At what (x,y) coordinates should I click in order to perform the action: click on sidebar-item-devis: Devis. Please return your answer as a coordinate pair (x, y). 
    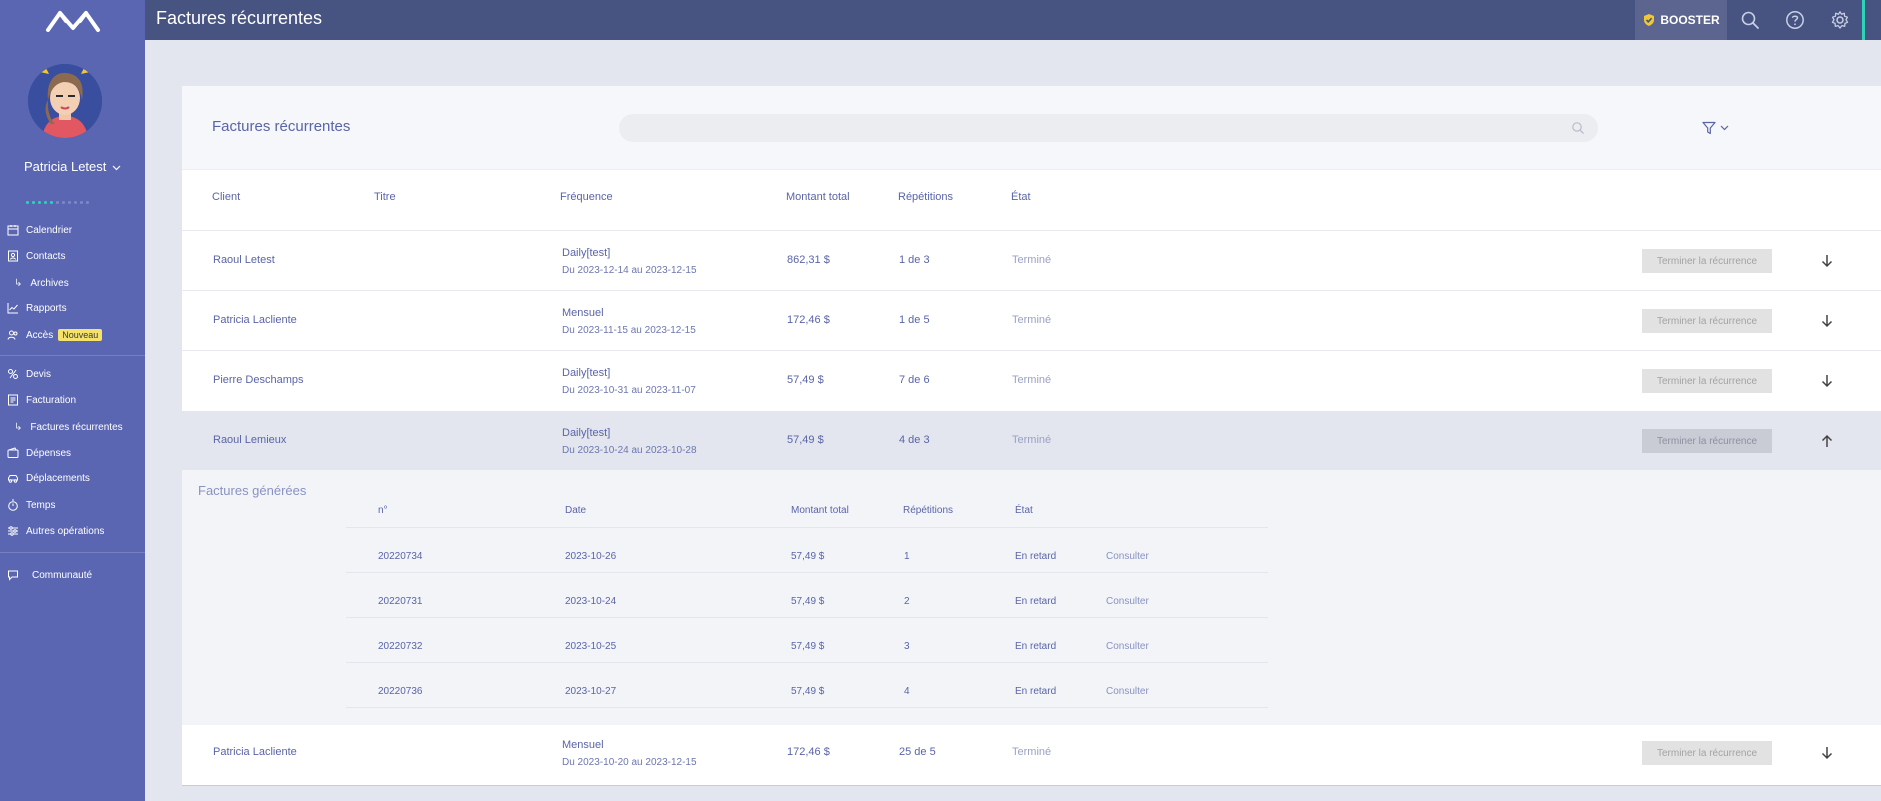
    Looking at the image, I should click on (72, 374).